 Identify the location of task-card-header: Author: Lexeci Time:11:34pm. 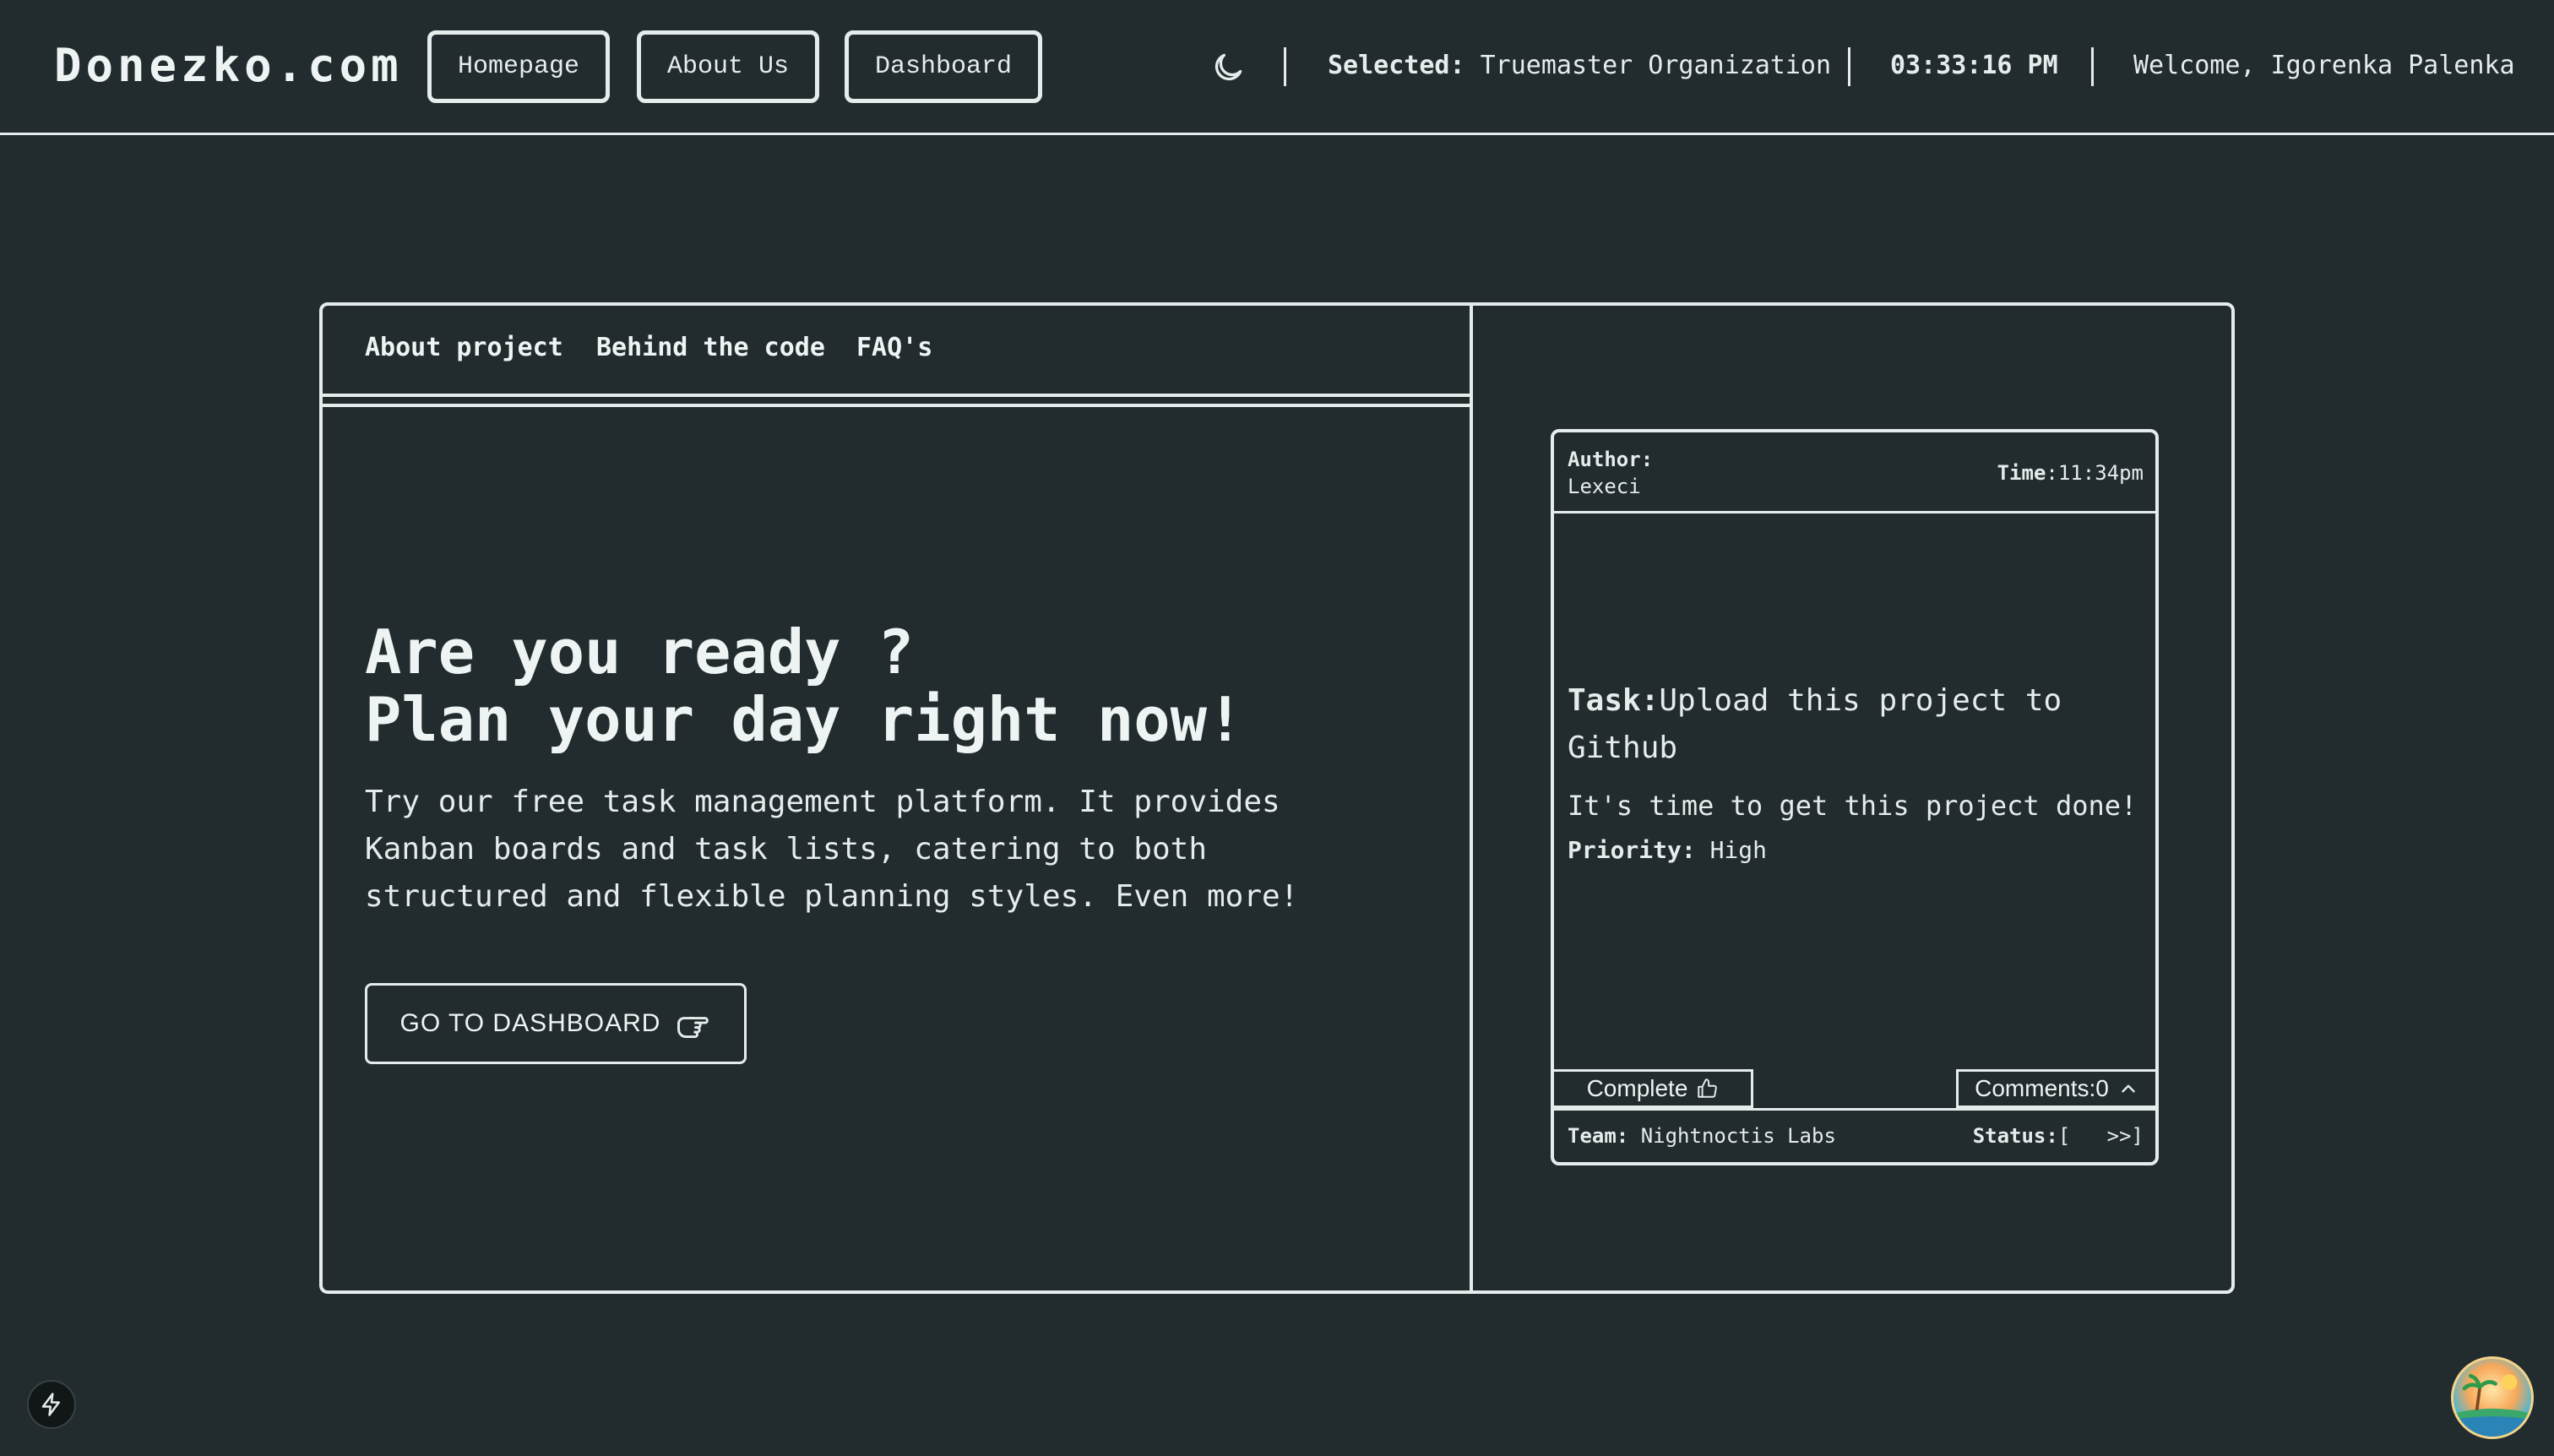
(1854, 472).